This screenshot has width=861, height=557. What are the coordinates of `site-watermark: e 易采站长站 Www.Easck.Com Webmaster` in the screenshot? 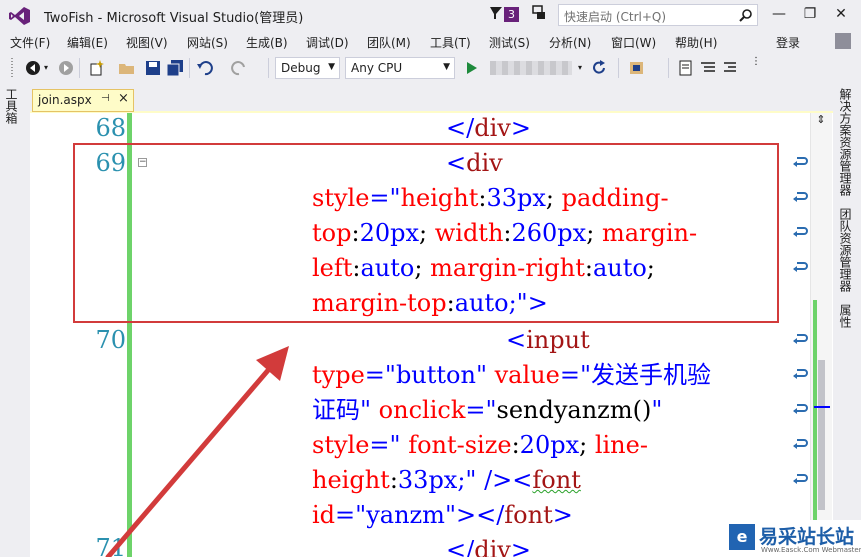 It's located at (793, 538).